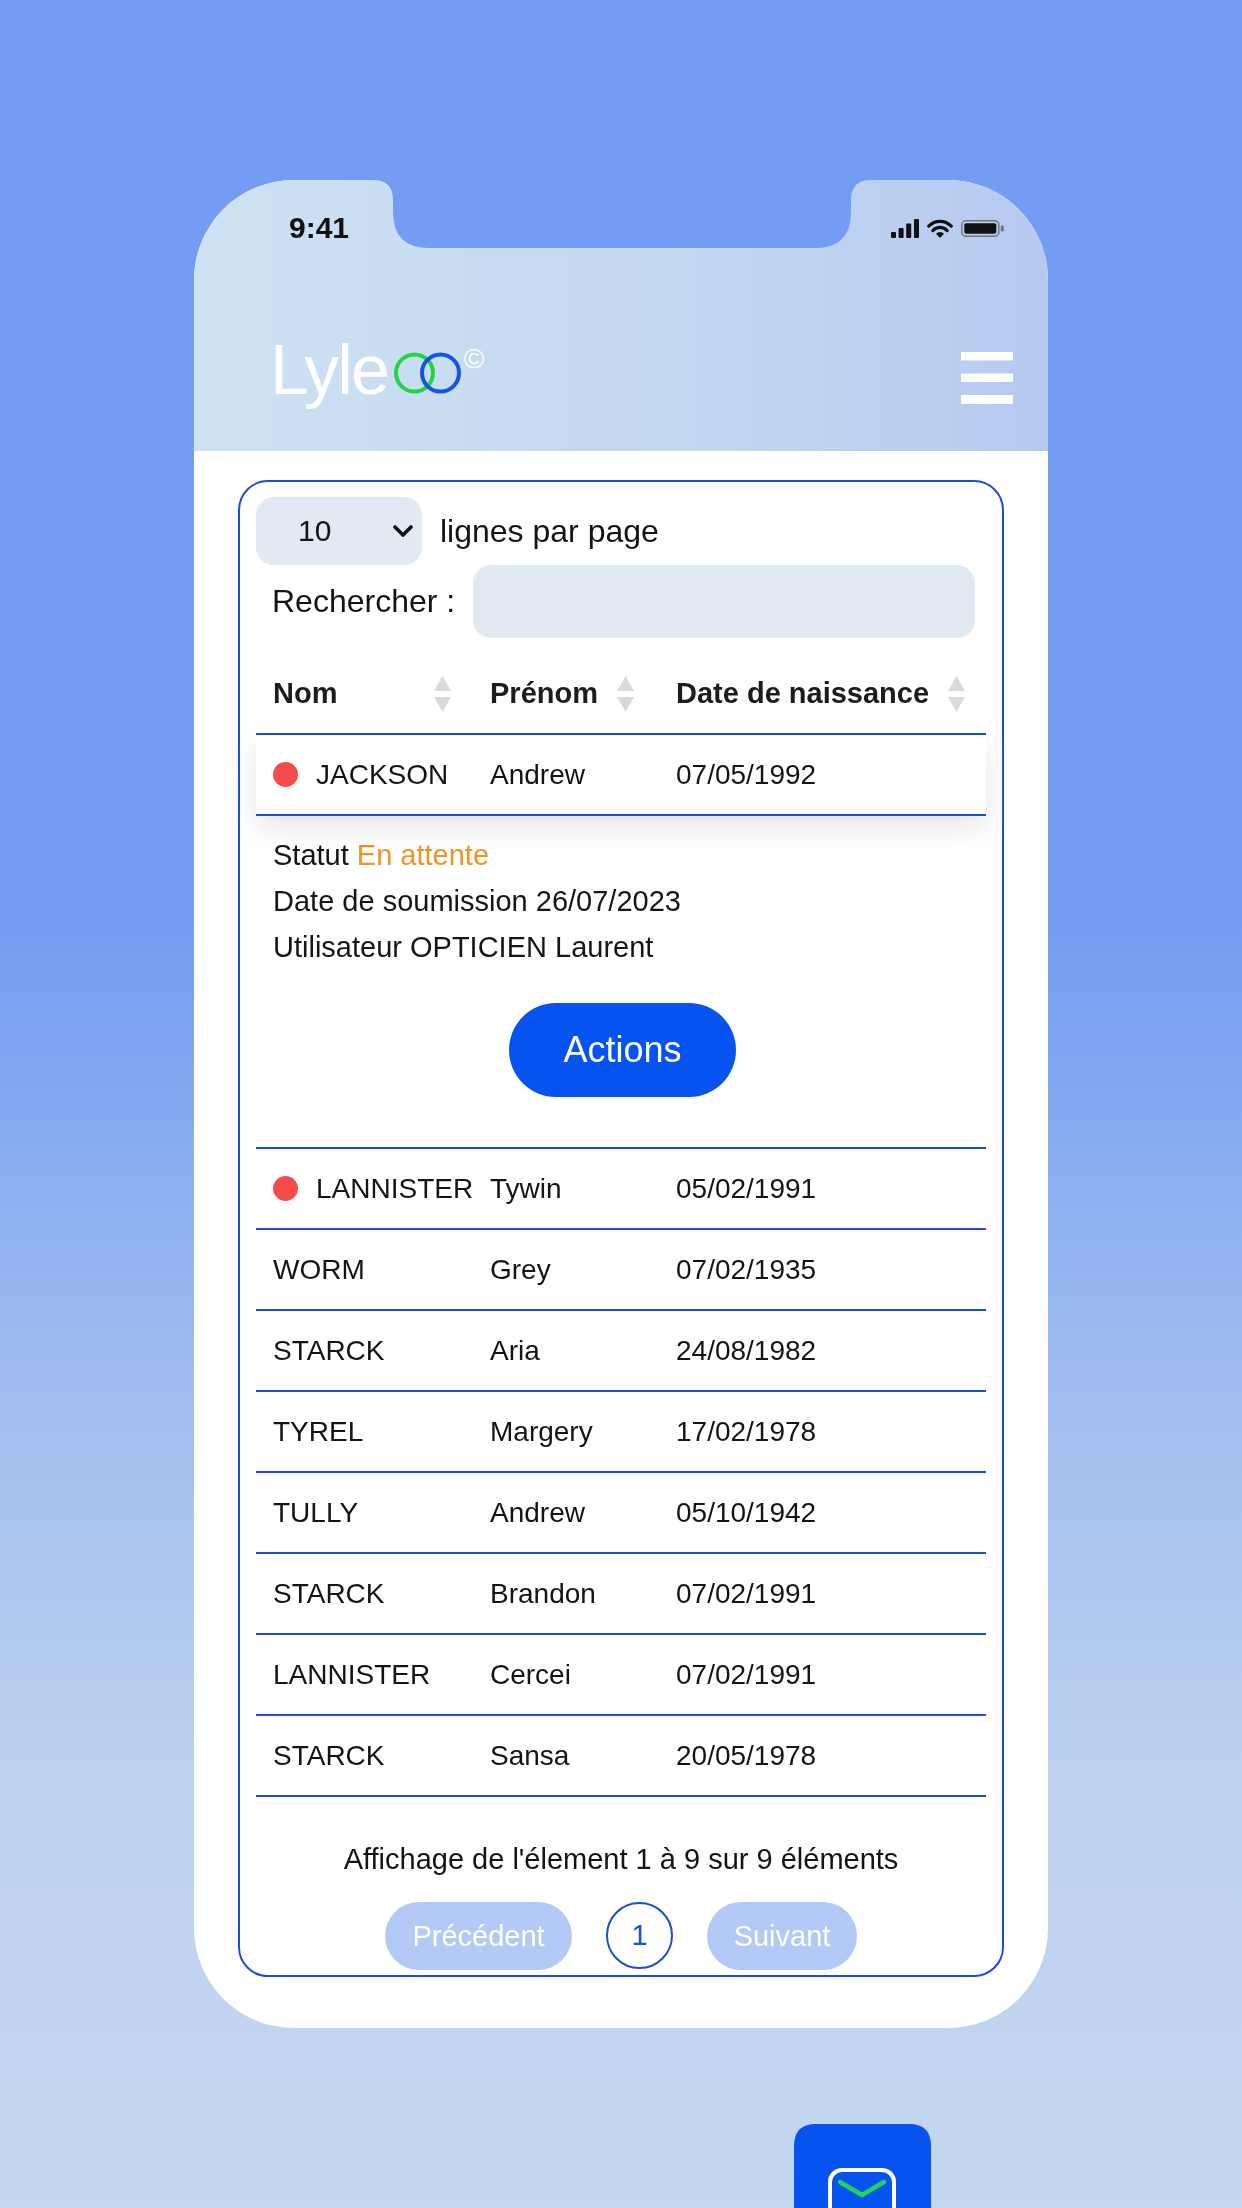 This screenshot has width=1242, height=2208. What do you see at coordinates (746, 1188) in the screenshot?
I see `table-cell: 05/02/1991` at bounding box center [746, 1188].